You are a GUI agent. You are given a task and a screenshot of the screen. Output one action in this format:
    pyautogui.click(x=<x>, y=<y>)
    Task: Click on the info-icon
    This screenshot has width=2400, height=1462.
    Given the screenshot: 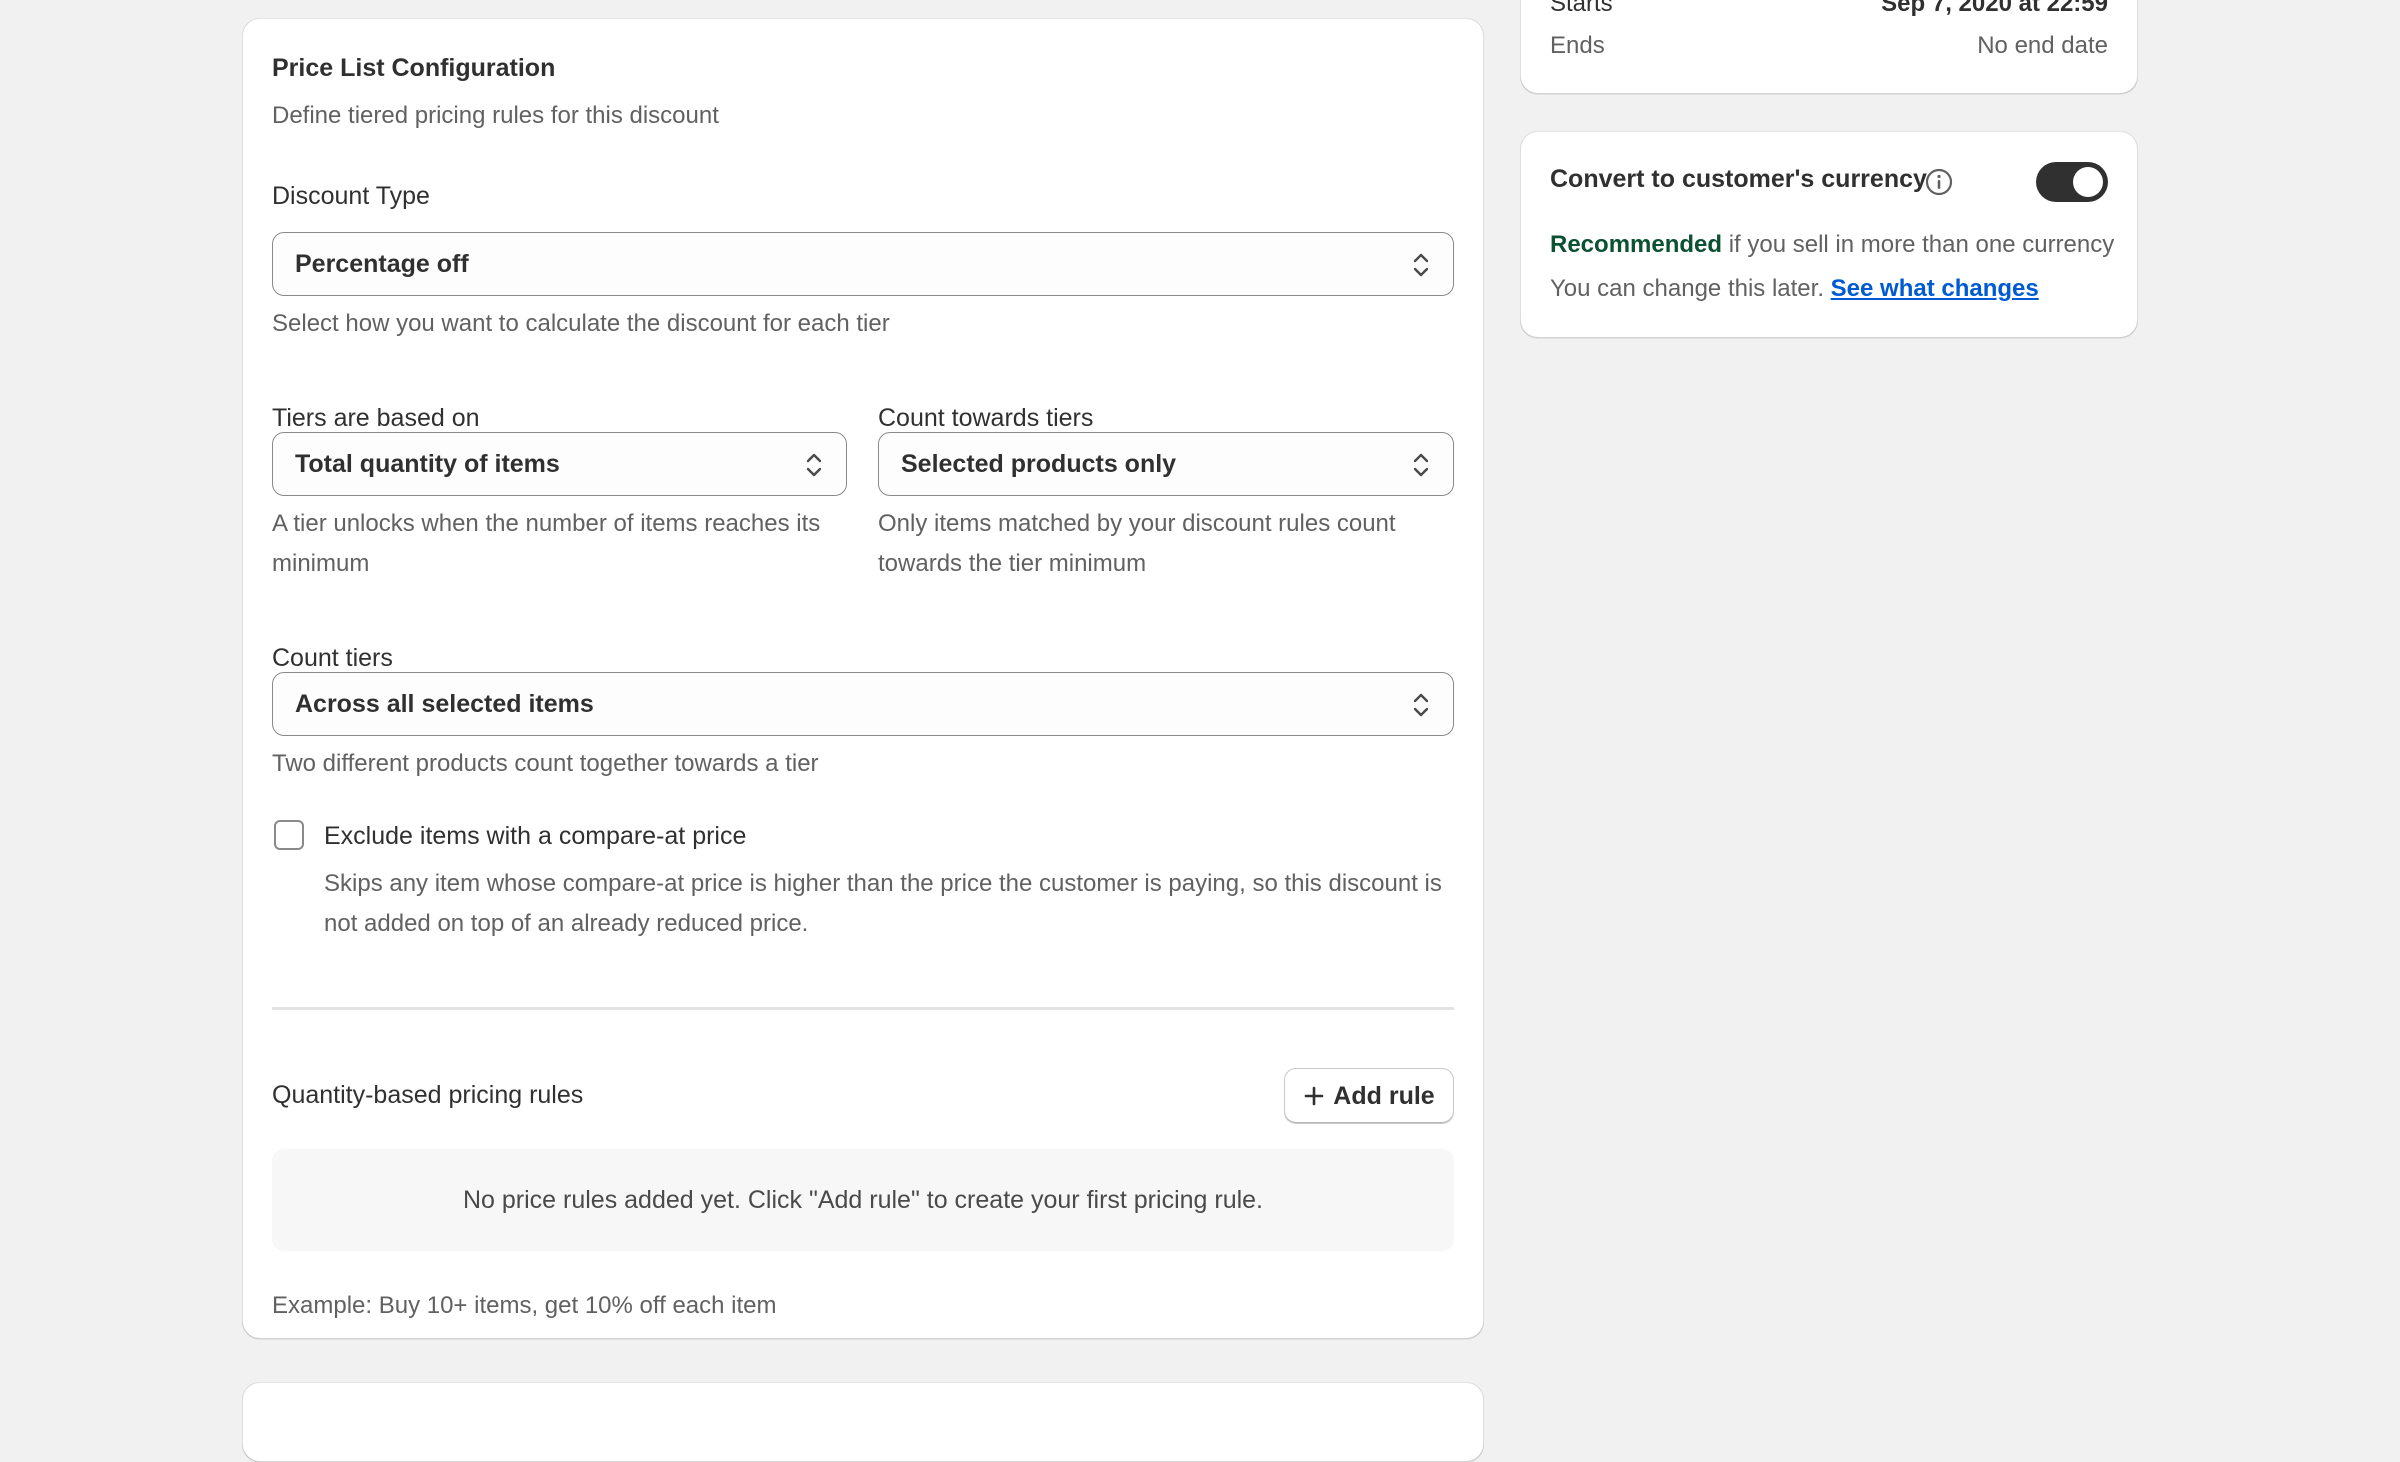 What is the action you would take?
    pyautogui.click(x=1939, y=182)
    